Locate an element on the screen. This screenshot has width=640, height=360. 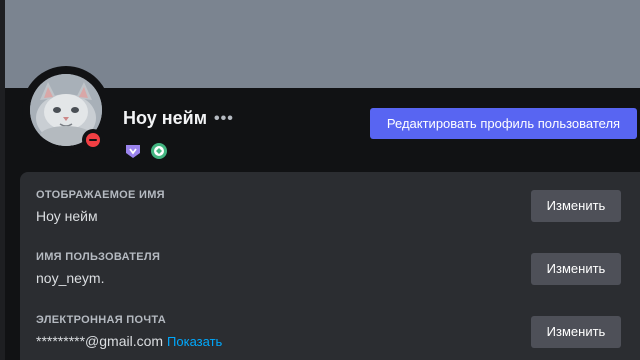
edit-profile-button: Редактировать профиль пользователя is located at coordinates (503, 123).